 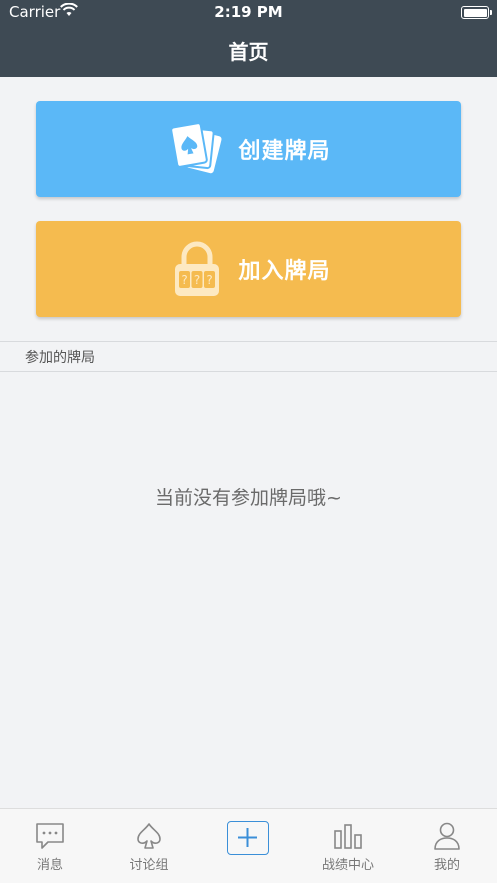 What do you see at coordinates (446, 865) in the screenshot?
I see `tab-profile-label: 我的` at bounding box center [446, 865].